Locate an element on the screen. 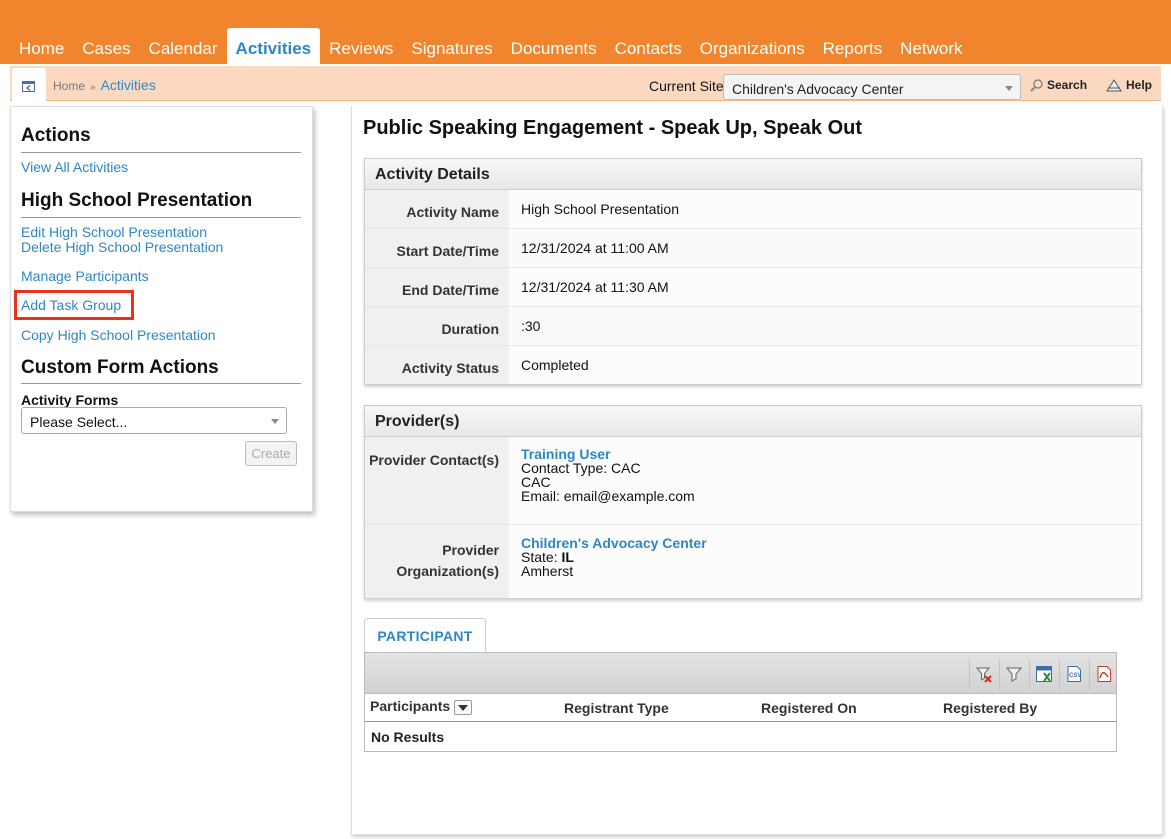 This screenshot has height=839, width=1171. nav-tab-calendar: Calendar is located at coordinates (183, 46).